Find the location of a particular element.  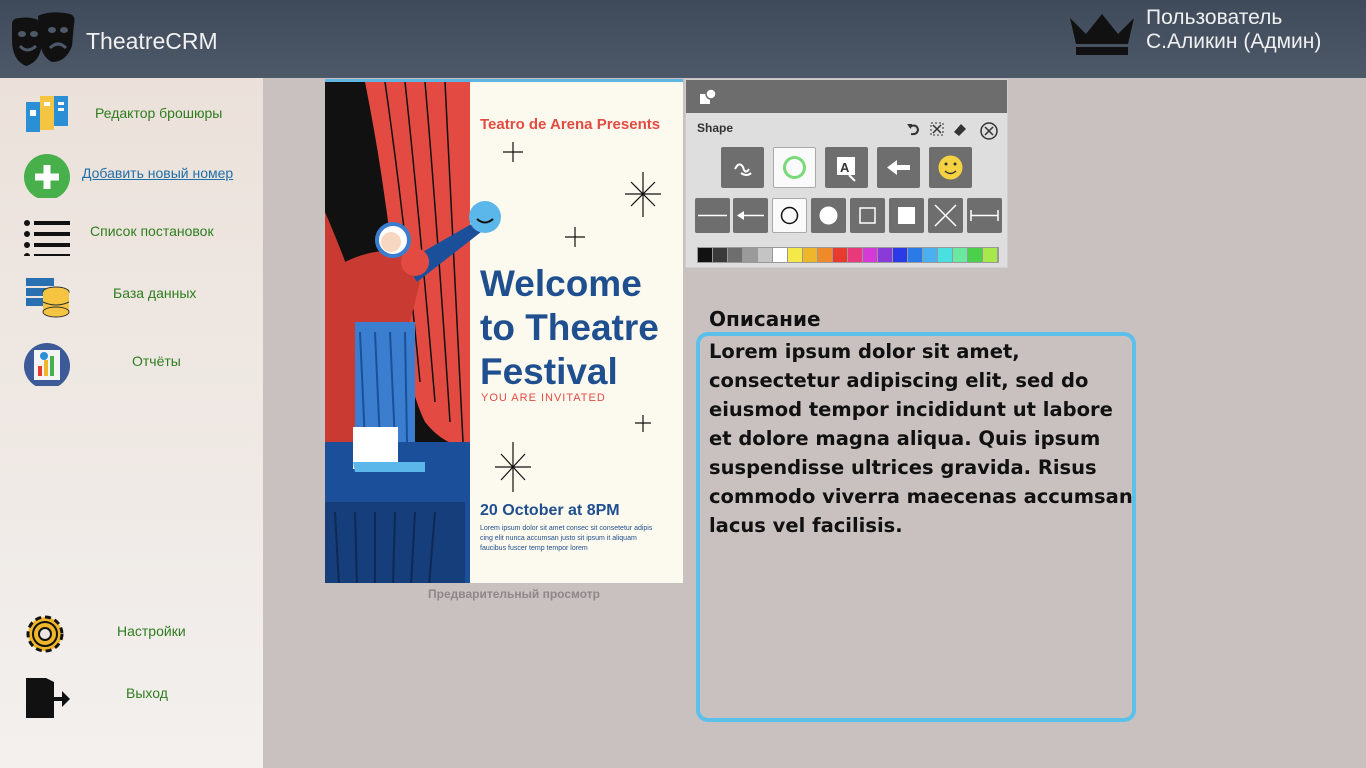

line-button is located at coordinates (712, 215).